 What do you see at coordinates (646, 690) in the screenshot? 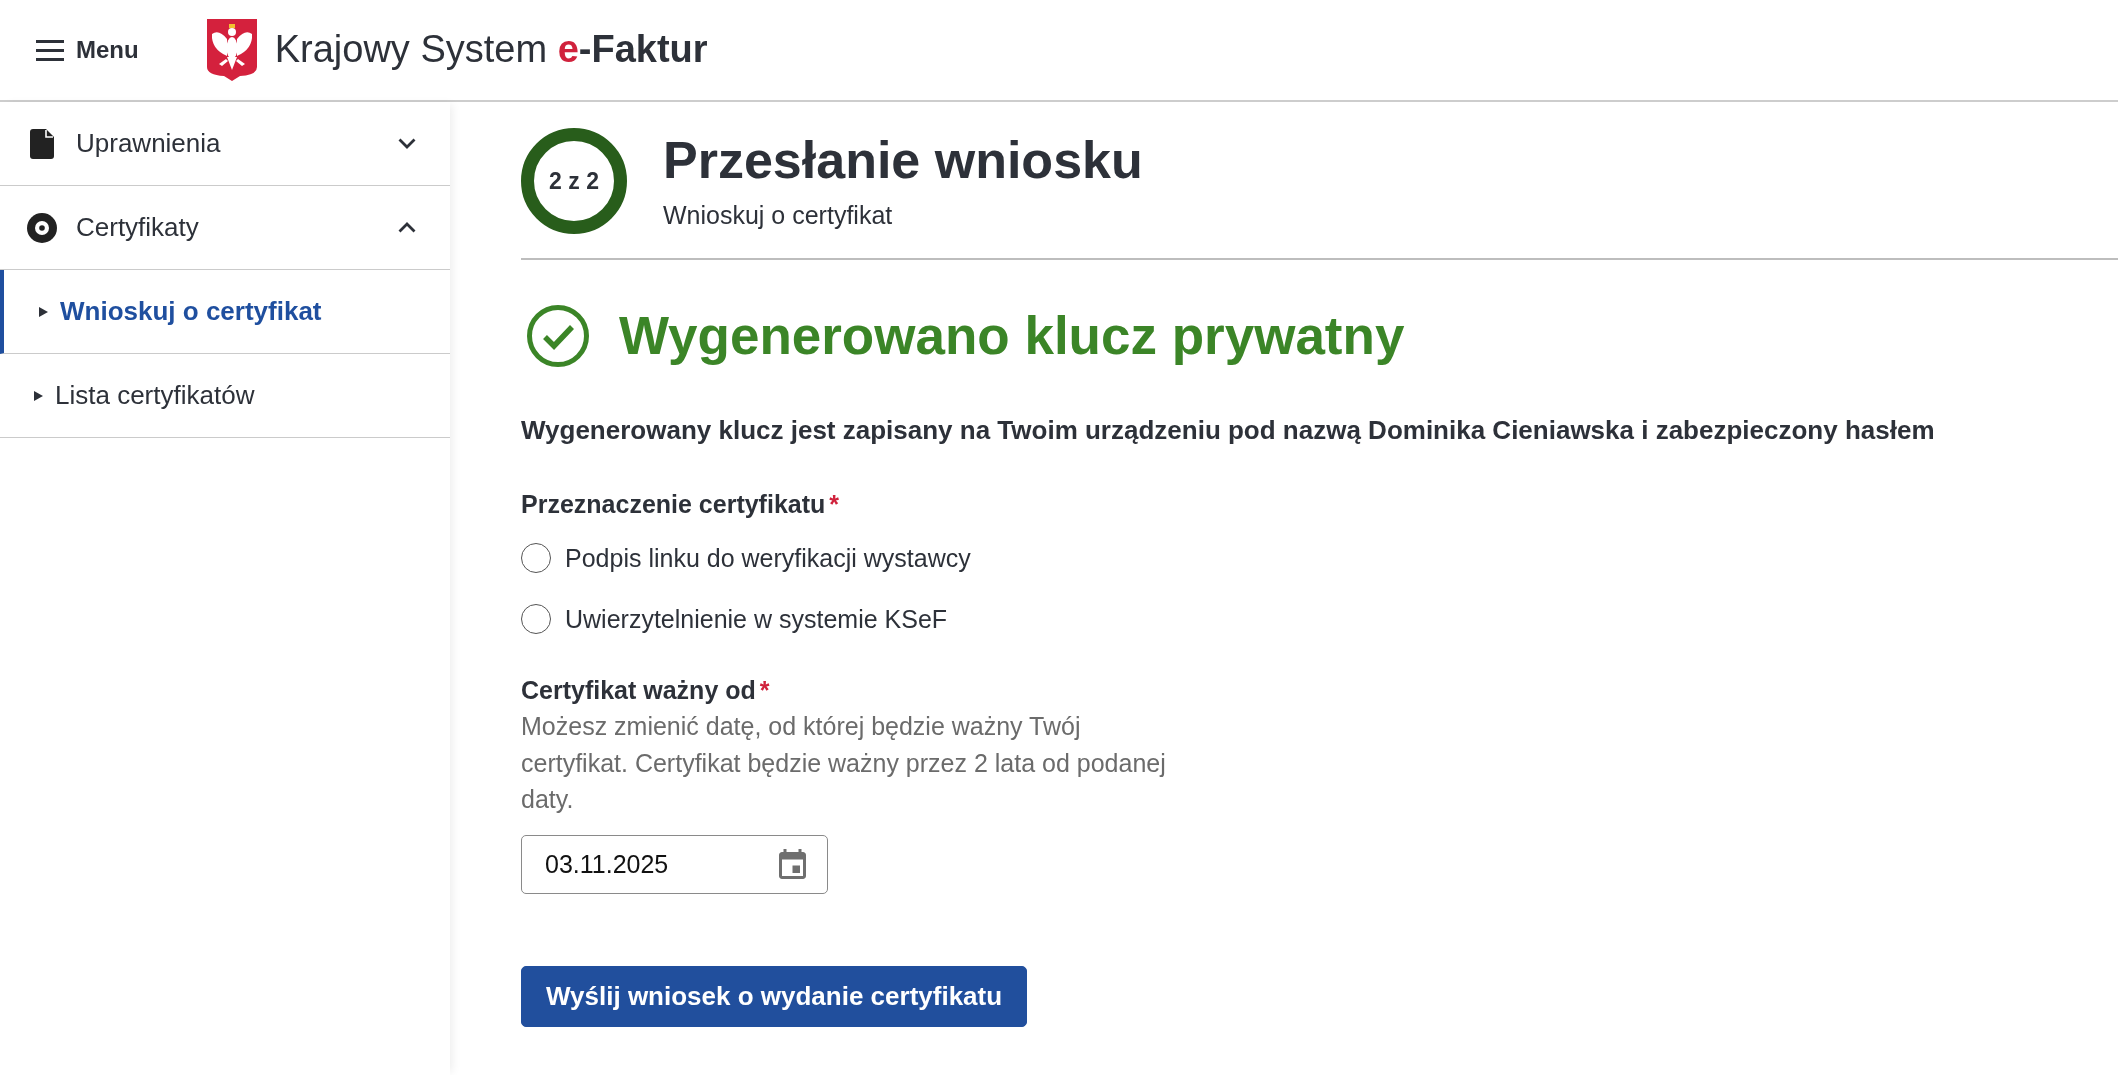
I see `field-label: Certyfikat ważny od *` at bounding box center [646, 690].